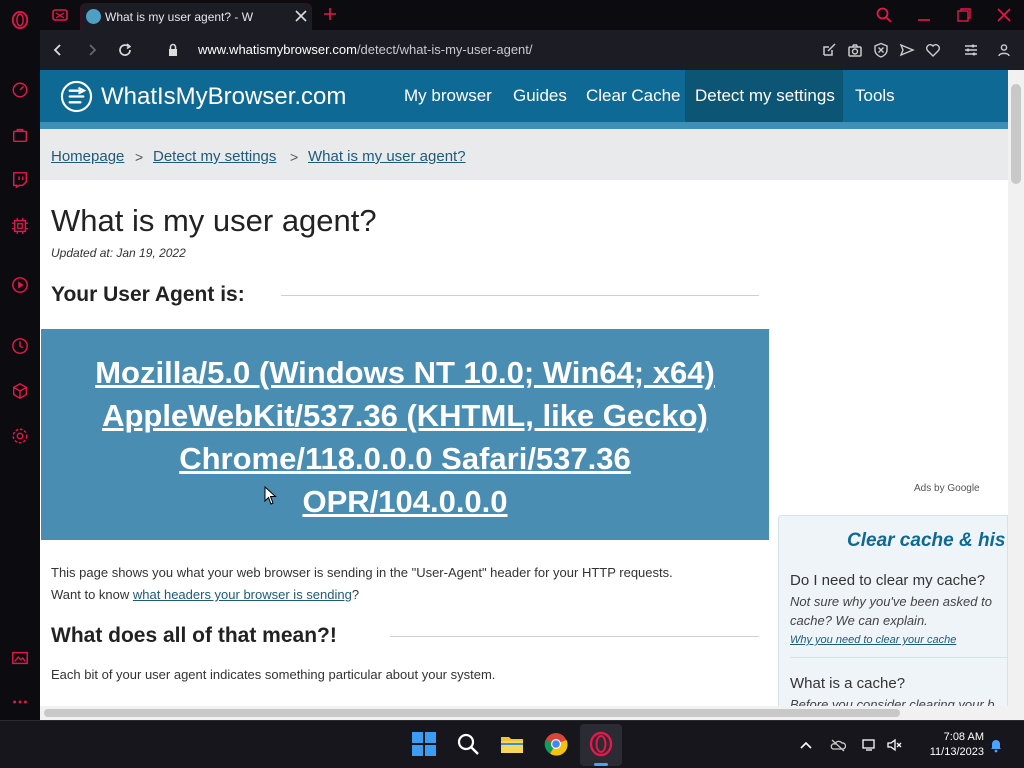 Image resolution: width=1024 pixels, height=768 pixels. Describe the element at coordinates (873, 640) in the screenshot. I see `why-clear-cache-link: Why you need to clear your cache` at that location.